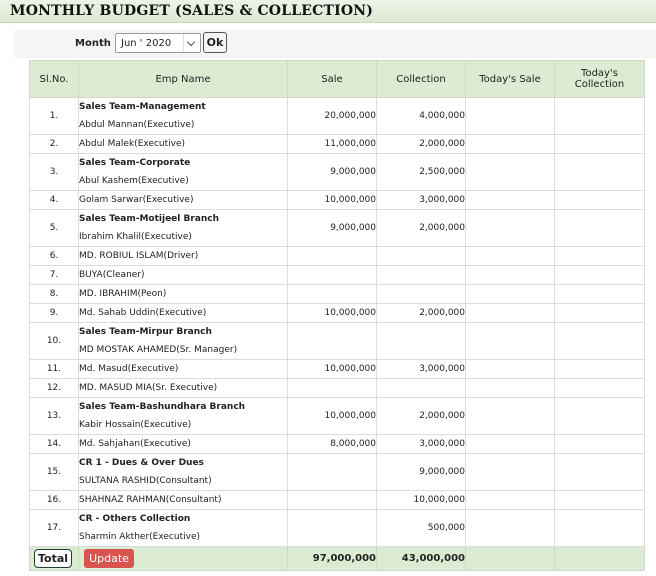  Describe the element at coordinates (183, 294) in the screenshot. I see `row-emp-name: MD. IBRAHIM(Peon)` at that location.